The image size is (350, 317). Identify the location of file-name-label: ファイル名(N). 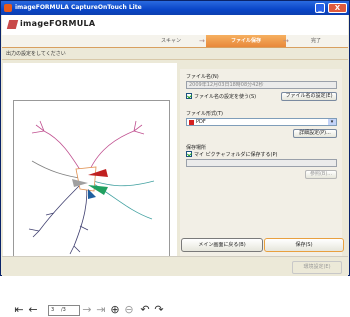
(202, 77).